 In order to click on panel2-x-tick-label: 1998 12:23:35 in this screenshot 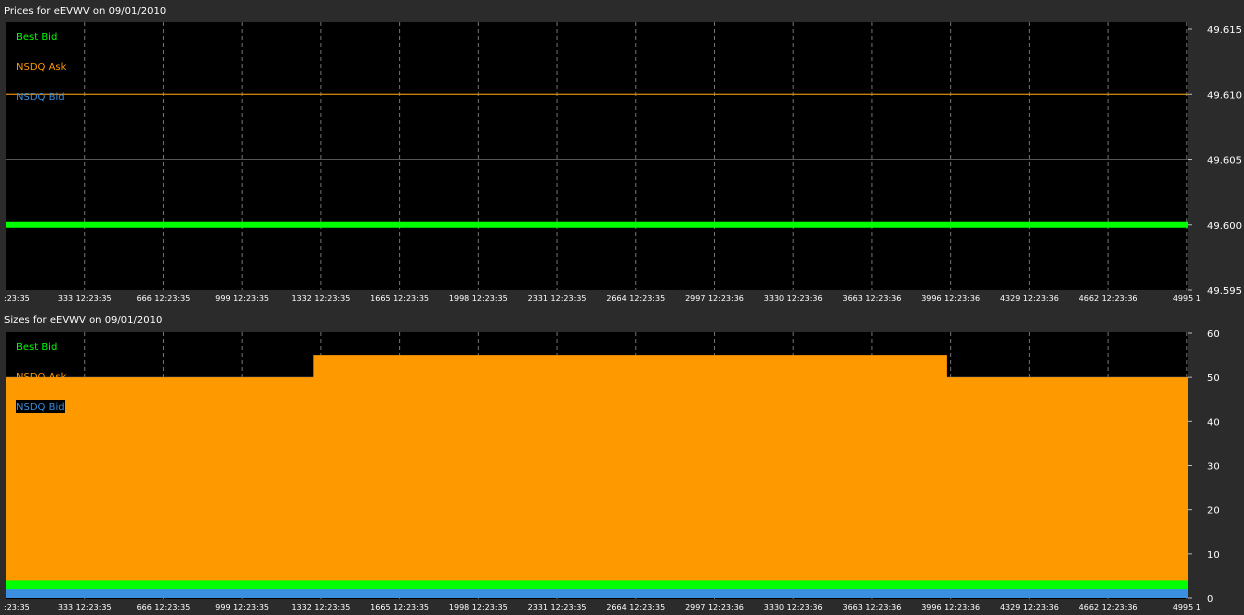, I will do `click(478, 607)`.